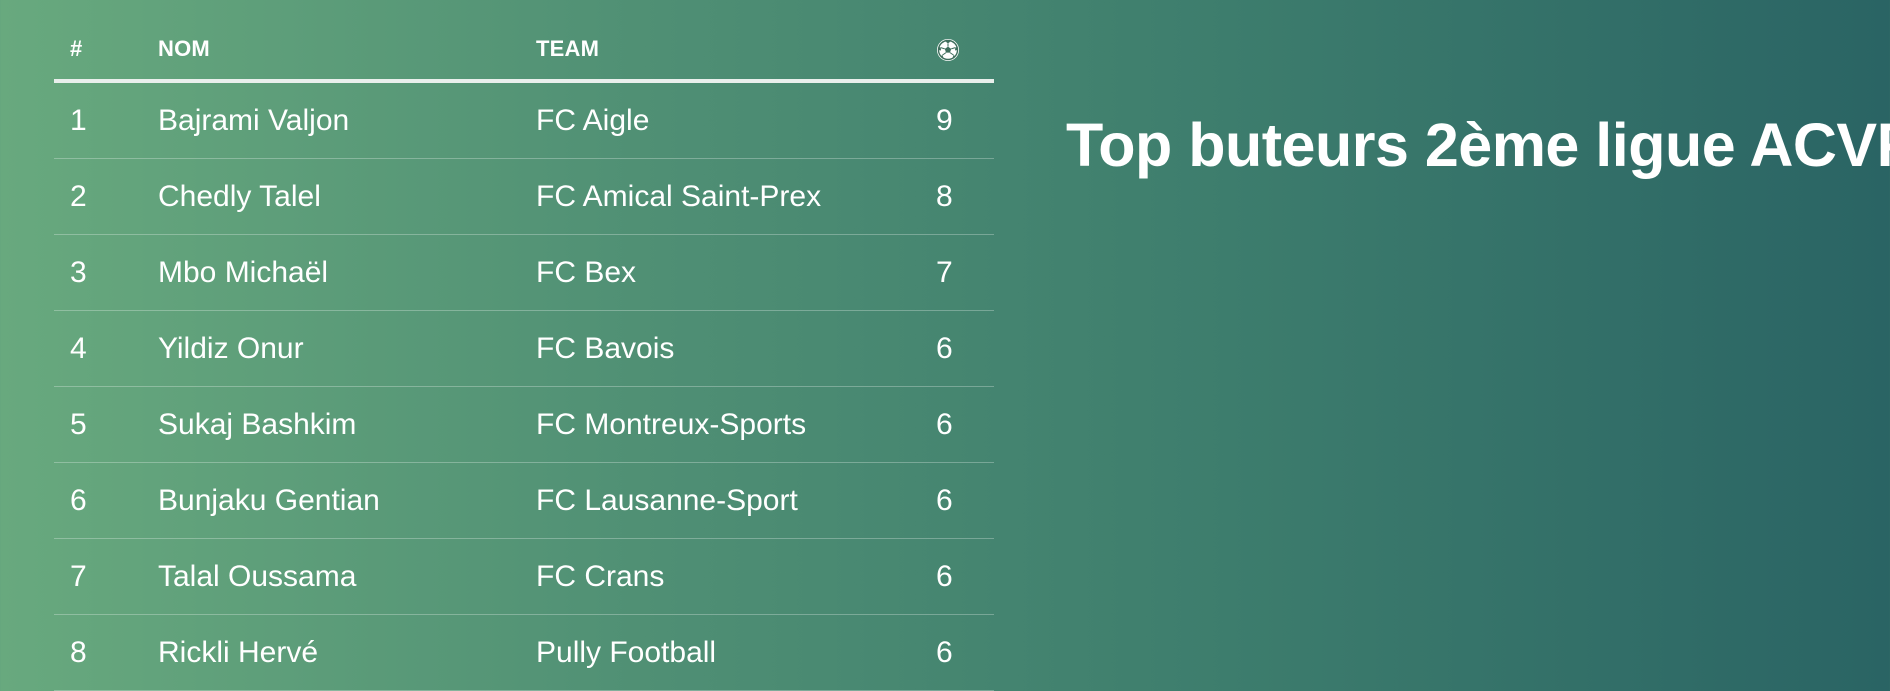 This screenshot has width=1890, height=691. I want to click on team-cell: FC Amical Saint-Prex, so click(736, 196).